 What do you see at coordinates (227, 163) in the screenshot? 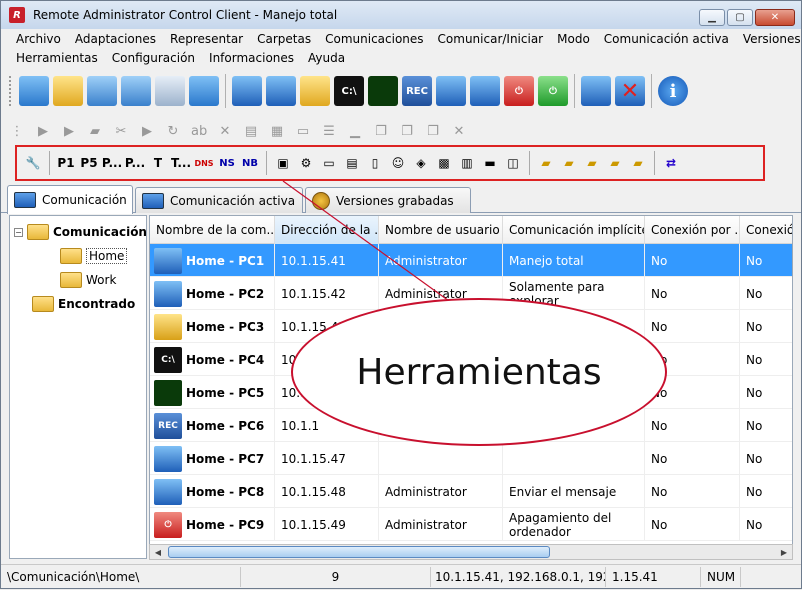
I see `ns-lookup-button: NS` at bounding box center [227, 163].